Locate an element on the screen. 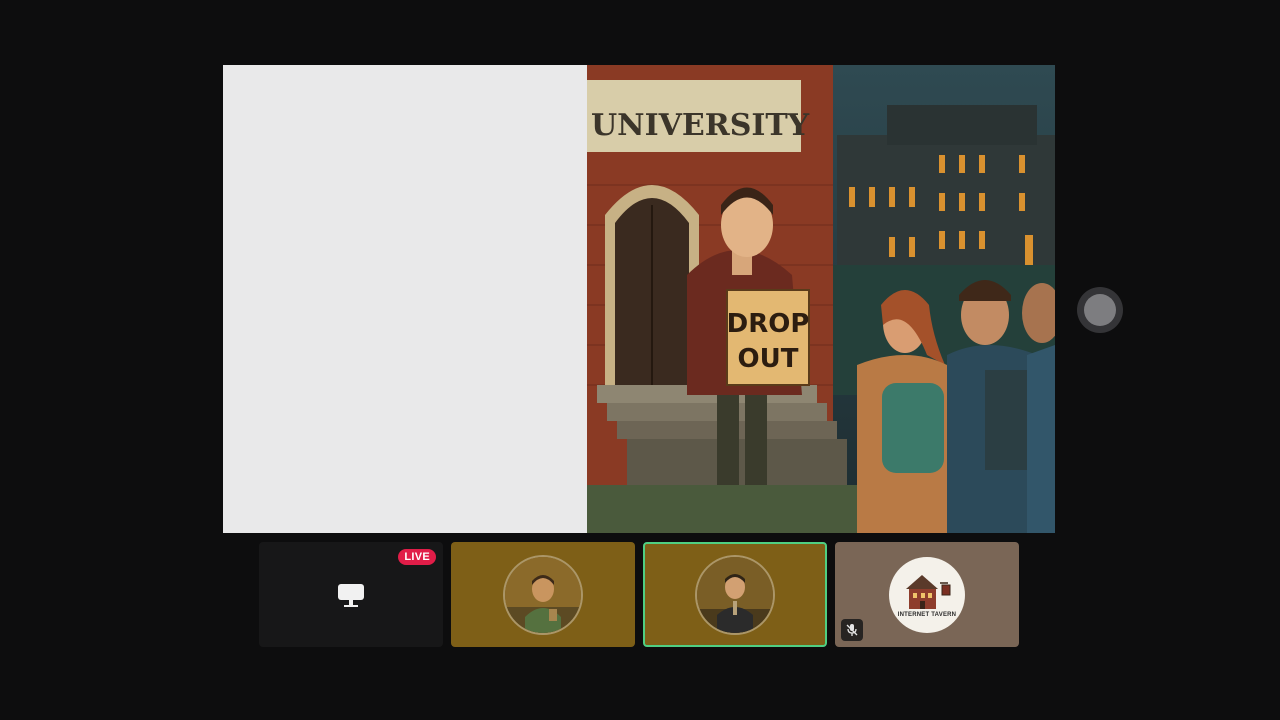 The width and height of the screenshot is (1280, 720). tavern-house-icon is located at coordinates (928, 592).